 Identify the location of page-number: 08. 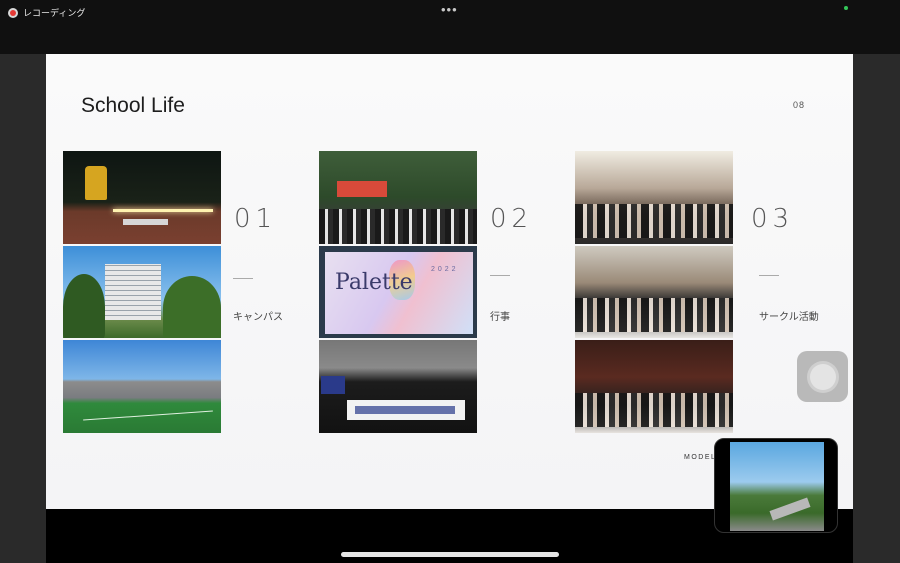
(799, 105).